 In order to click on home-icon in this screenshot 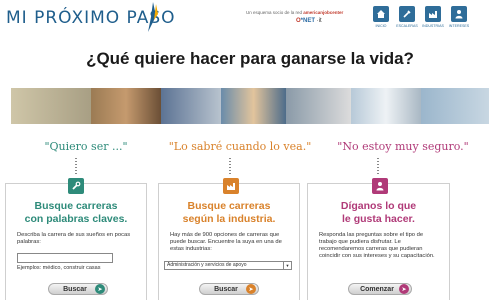, I will do `click(381, 14)`.